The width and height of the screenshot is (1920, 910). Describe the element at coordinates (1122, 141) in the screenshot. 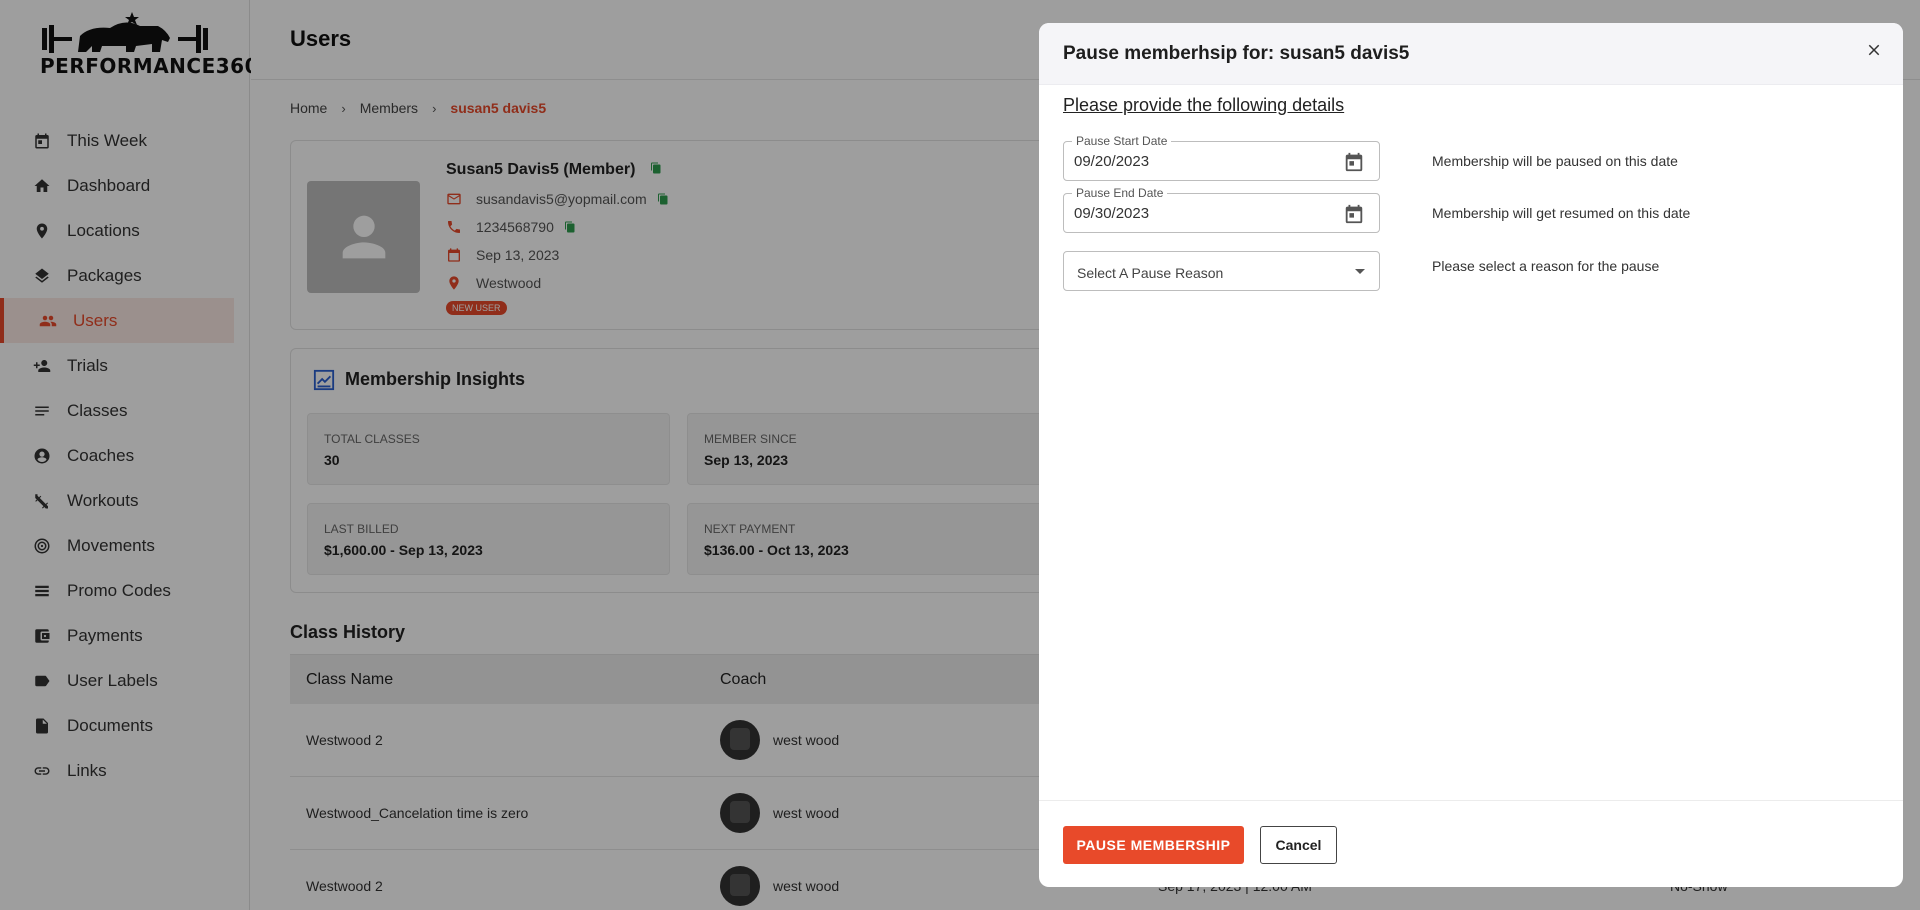

I see `field-label: Pause Start Date` at that location.